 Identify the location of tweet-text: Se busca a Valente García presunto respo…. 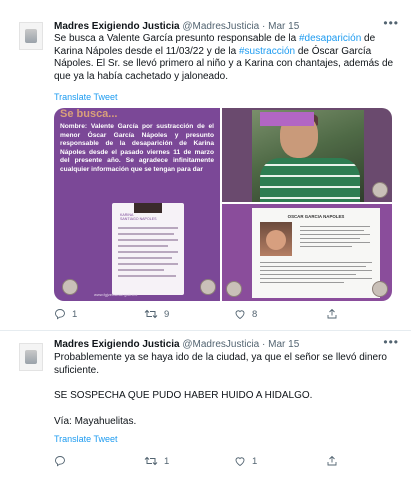
(224, 58).